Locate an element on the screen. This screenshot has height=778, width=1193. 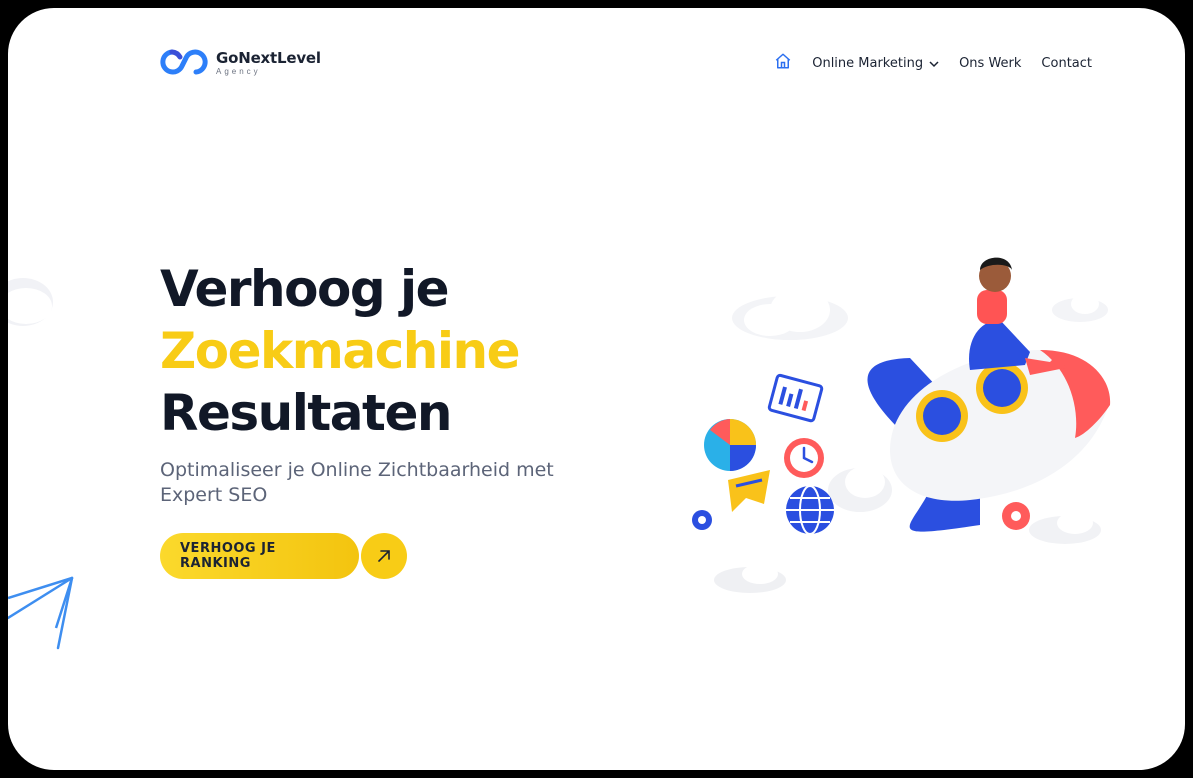
hero-heading-line-1: Verhoog je is located at coordinates (305, 289).